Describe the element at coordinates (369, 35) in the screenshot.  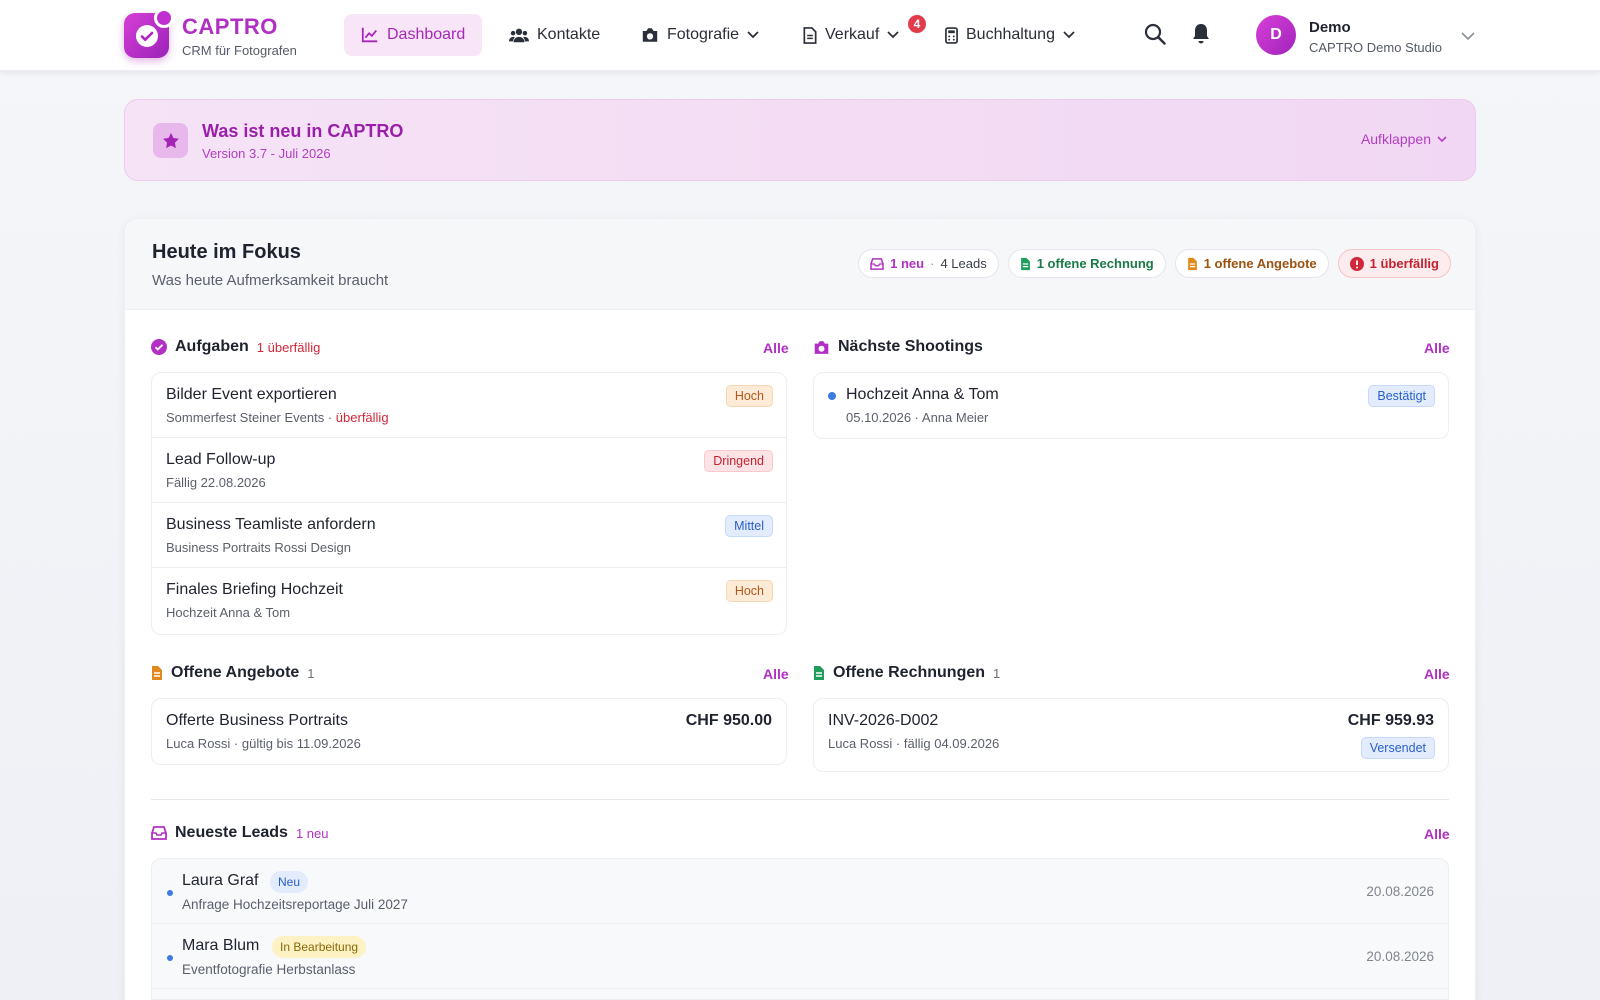
I see `chart-line-icon` at that location.